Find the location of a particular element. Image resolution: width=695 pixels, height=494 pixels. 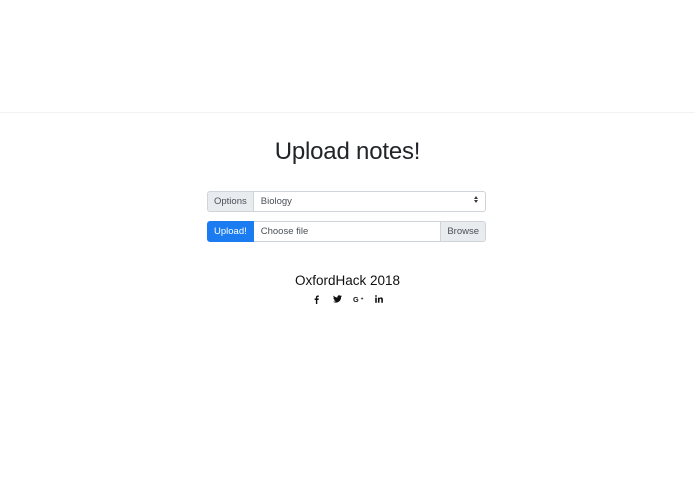

subject-select-group: Options Biology is located at coordinates (346, 201).